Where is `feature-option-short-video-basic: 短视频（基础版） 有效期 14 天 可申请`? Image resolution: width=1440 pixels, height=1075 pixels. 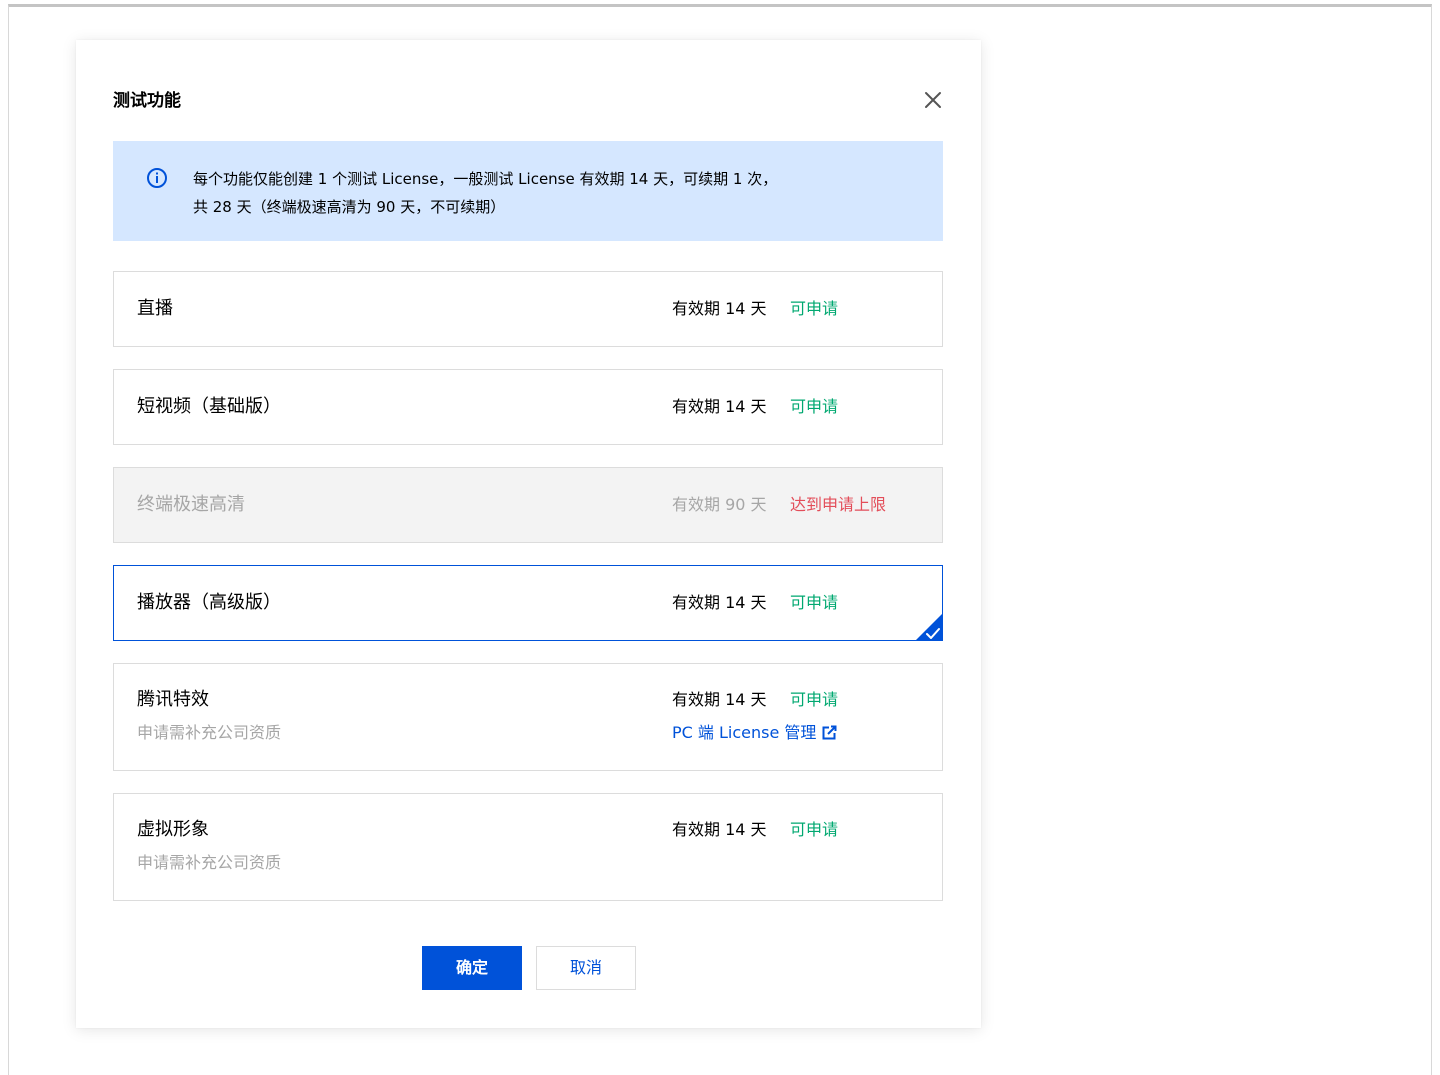 feature-option-short-video-basic: 短视频（基础版） 有效期 14 天 可申请 is located at coordinates (528, 407).